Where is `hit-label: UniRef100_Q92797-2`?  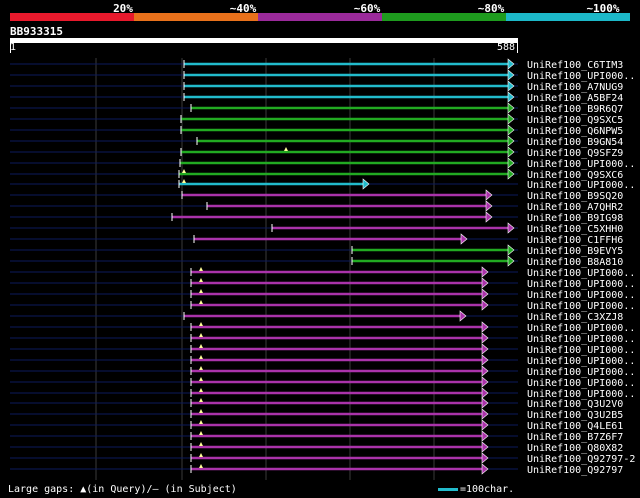
hit-label: UniRef100_Q92797-2 is located at coordinates (581, 459).